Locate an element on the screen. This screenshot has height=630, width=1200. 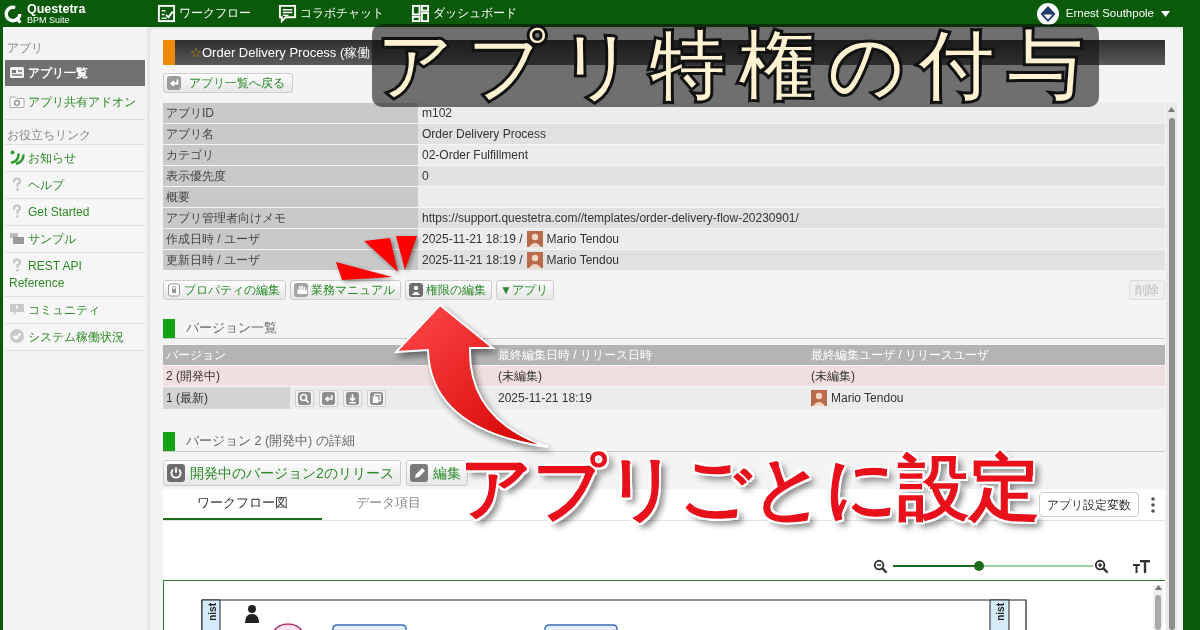
property-value: 02-Order Fulfillment is located at coordinates (791, 155).